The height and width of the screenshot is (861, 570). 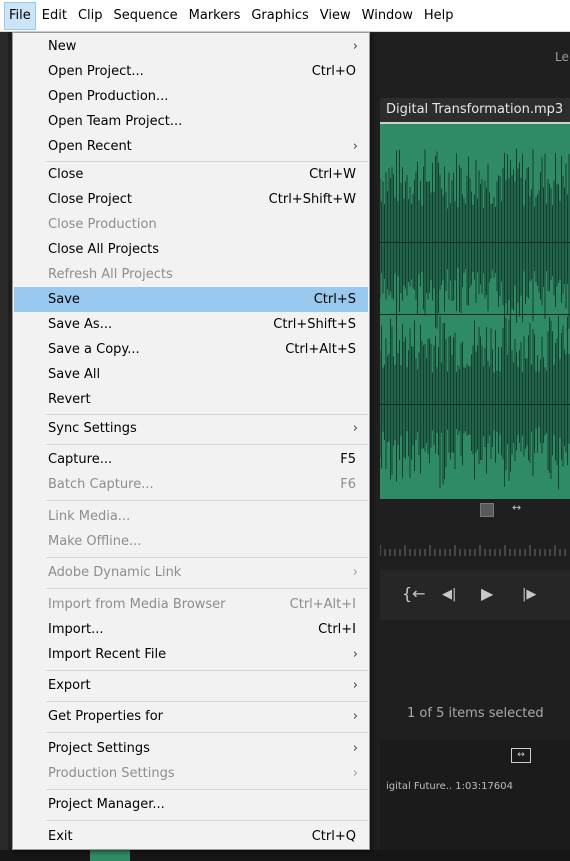 I want to click on menu-item-import: Import... Ctrl+I, so click(x=191, y=629).